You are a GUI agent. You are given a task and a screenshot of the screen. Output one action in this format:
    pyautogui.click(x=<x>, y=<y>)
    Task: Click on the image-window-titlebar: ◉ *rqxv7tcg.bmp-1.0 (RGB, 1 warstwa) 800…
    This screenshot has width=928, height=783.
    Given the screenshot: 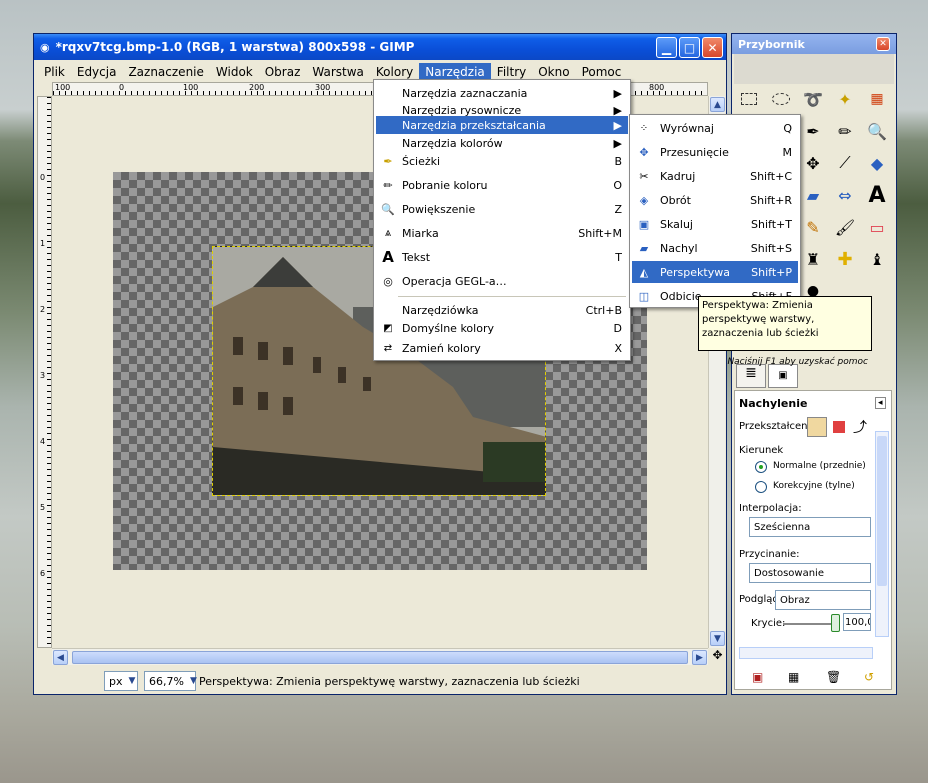 What is the action you would take?
    pyautogui.click(x=380, y=47)
    